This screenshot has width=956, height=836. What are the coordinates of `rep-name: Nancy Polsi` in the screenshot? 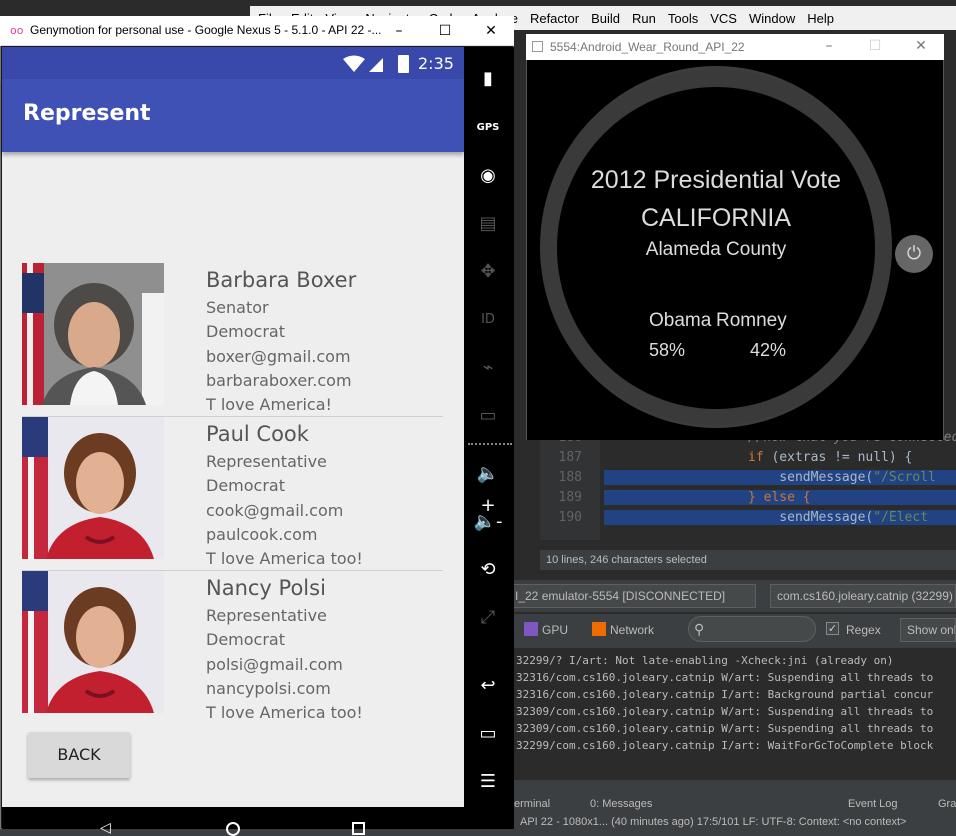 It's located at (266, 588).